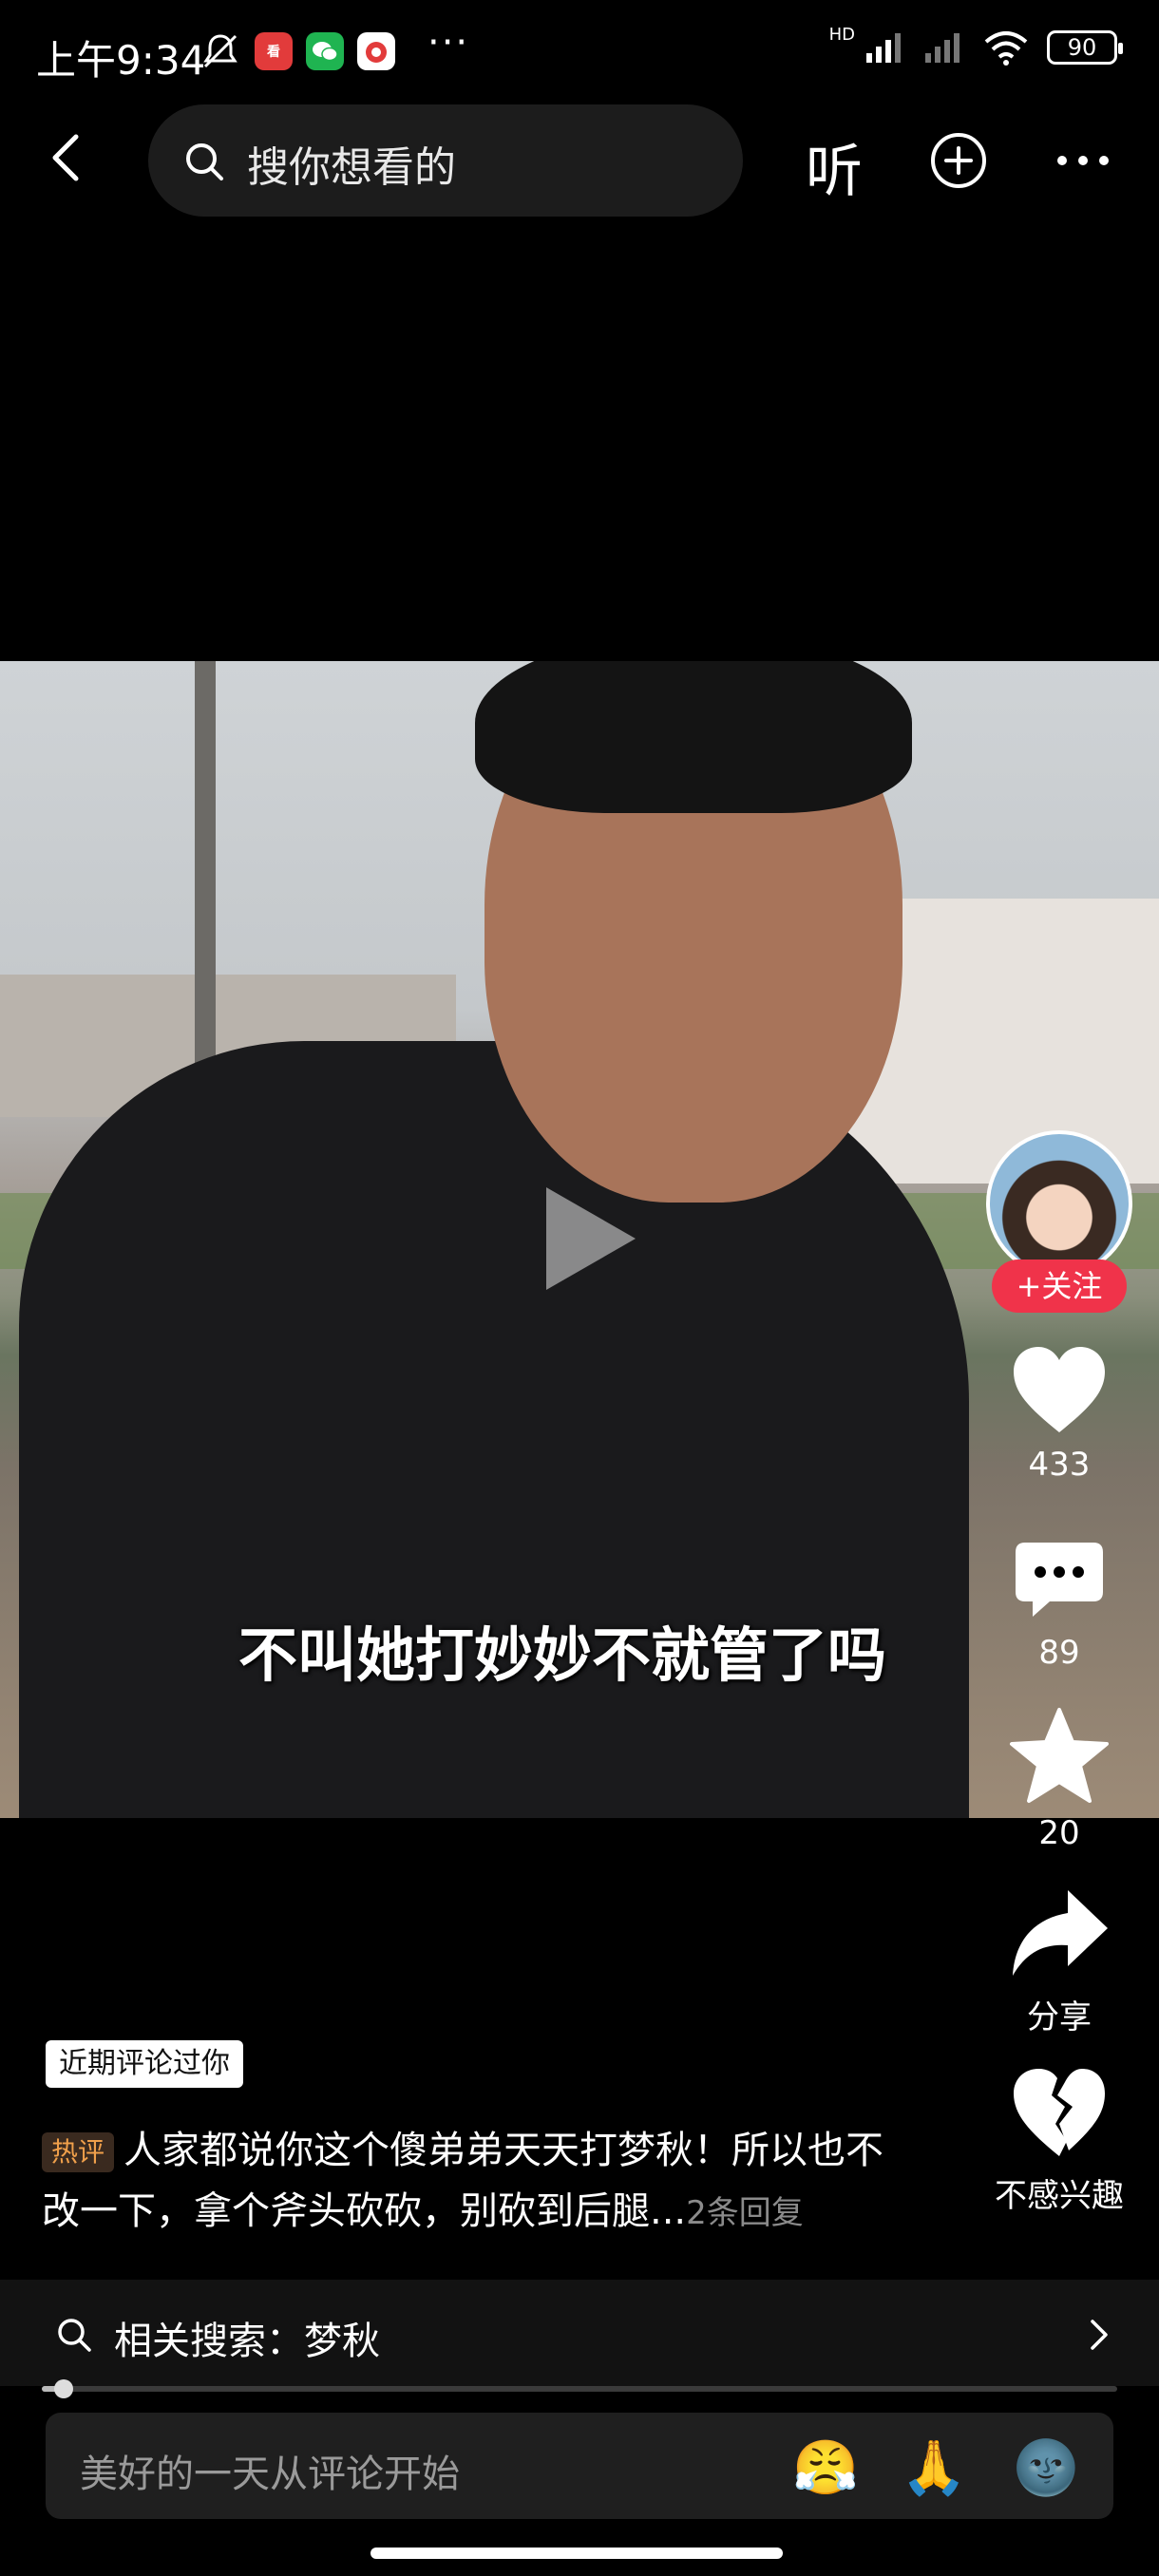  I want to click on subtitle-text: 不叫她打妙妙不就管了吗, so click(562, 1655).